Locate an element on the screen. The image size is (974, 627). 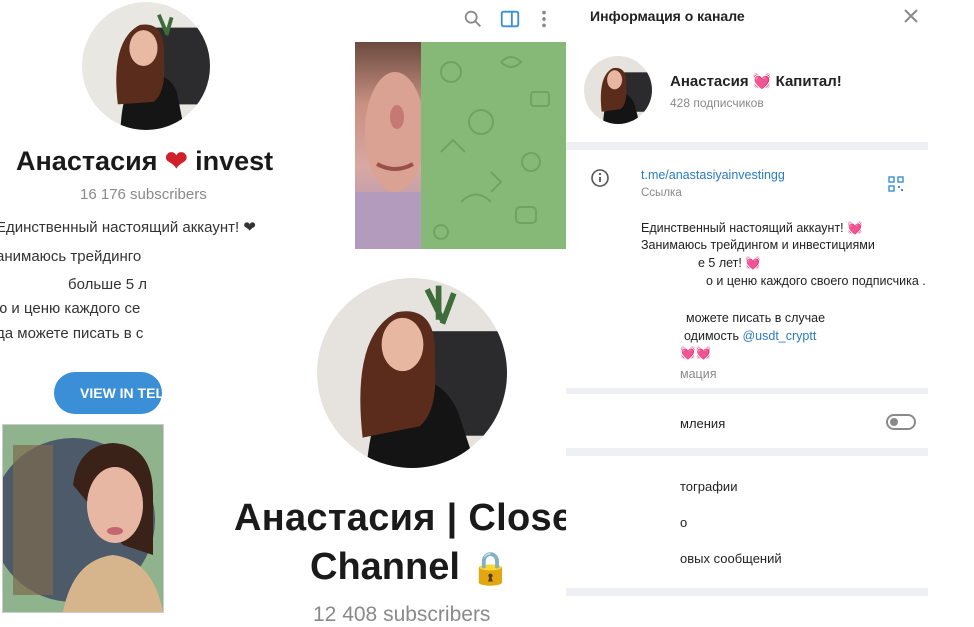
left-profile-name: Анастасия ❤ invest is located at coordinates (144, 161).